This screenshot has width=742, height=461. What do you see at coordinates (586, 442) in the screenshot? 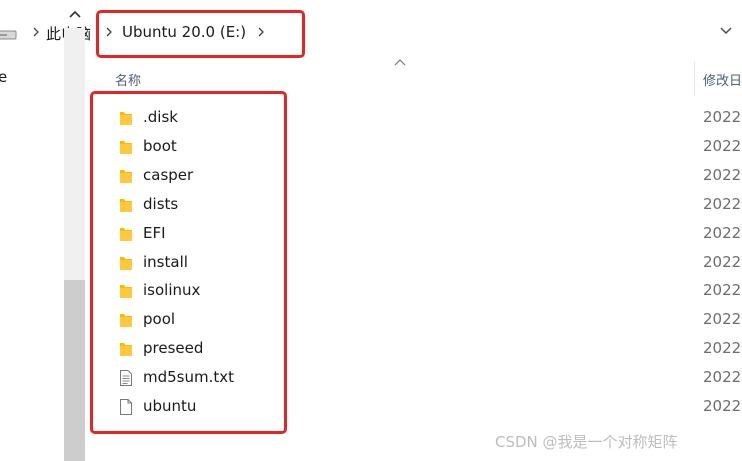
I see `watermark: CSDN @我是一个对称矩阵` at bounding box center [586, 442].